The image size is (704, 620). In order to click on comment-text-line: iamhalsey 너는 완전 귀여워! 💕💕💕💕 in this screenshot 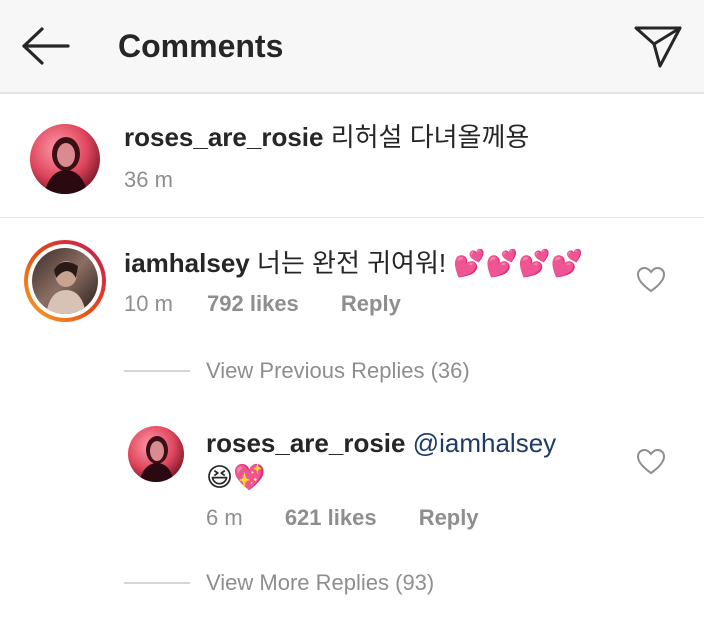, I will do `click(353, 263)`.